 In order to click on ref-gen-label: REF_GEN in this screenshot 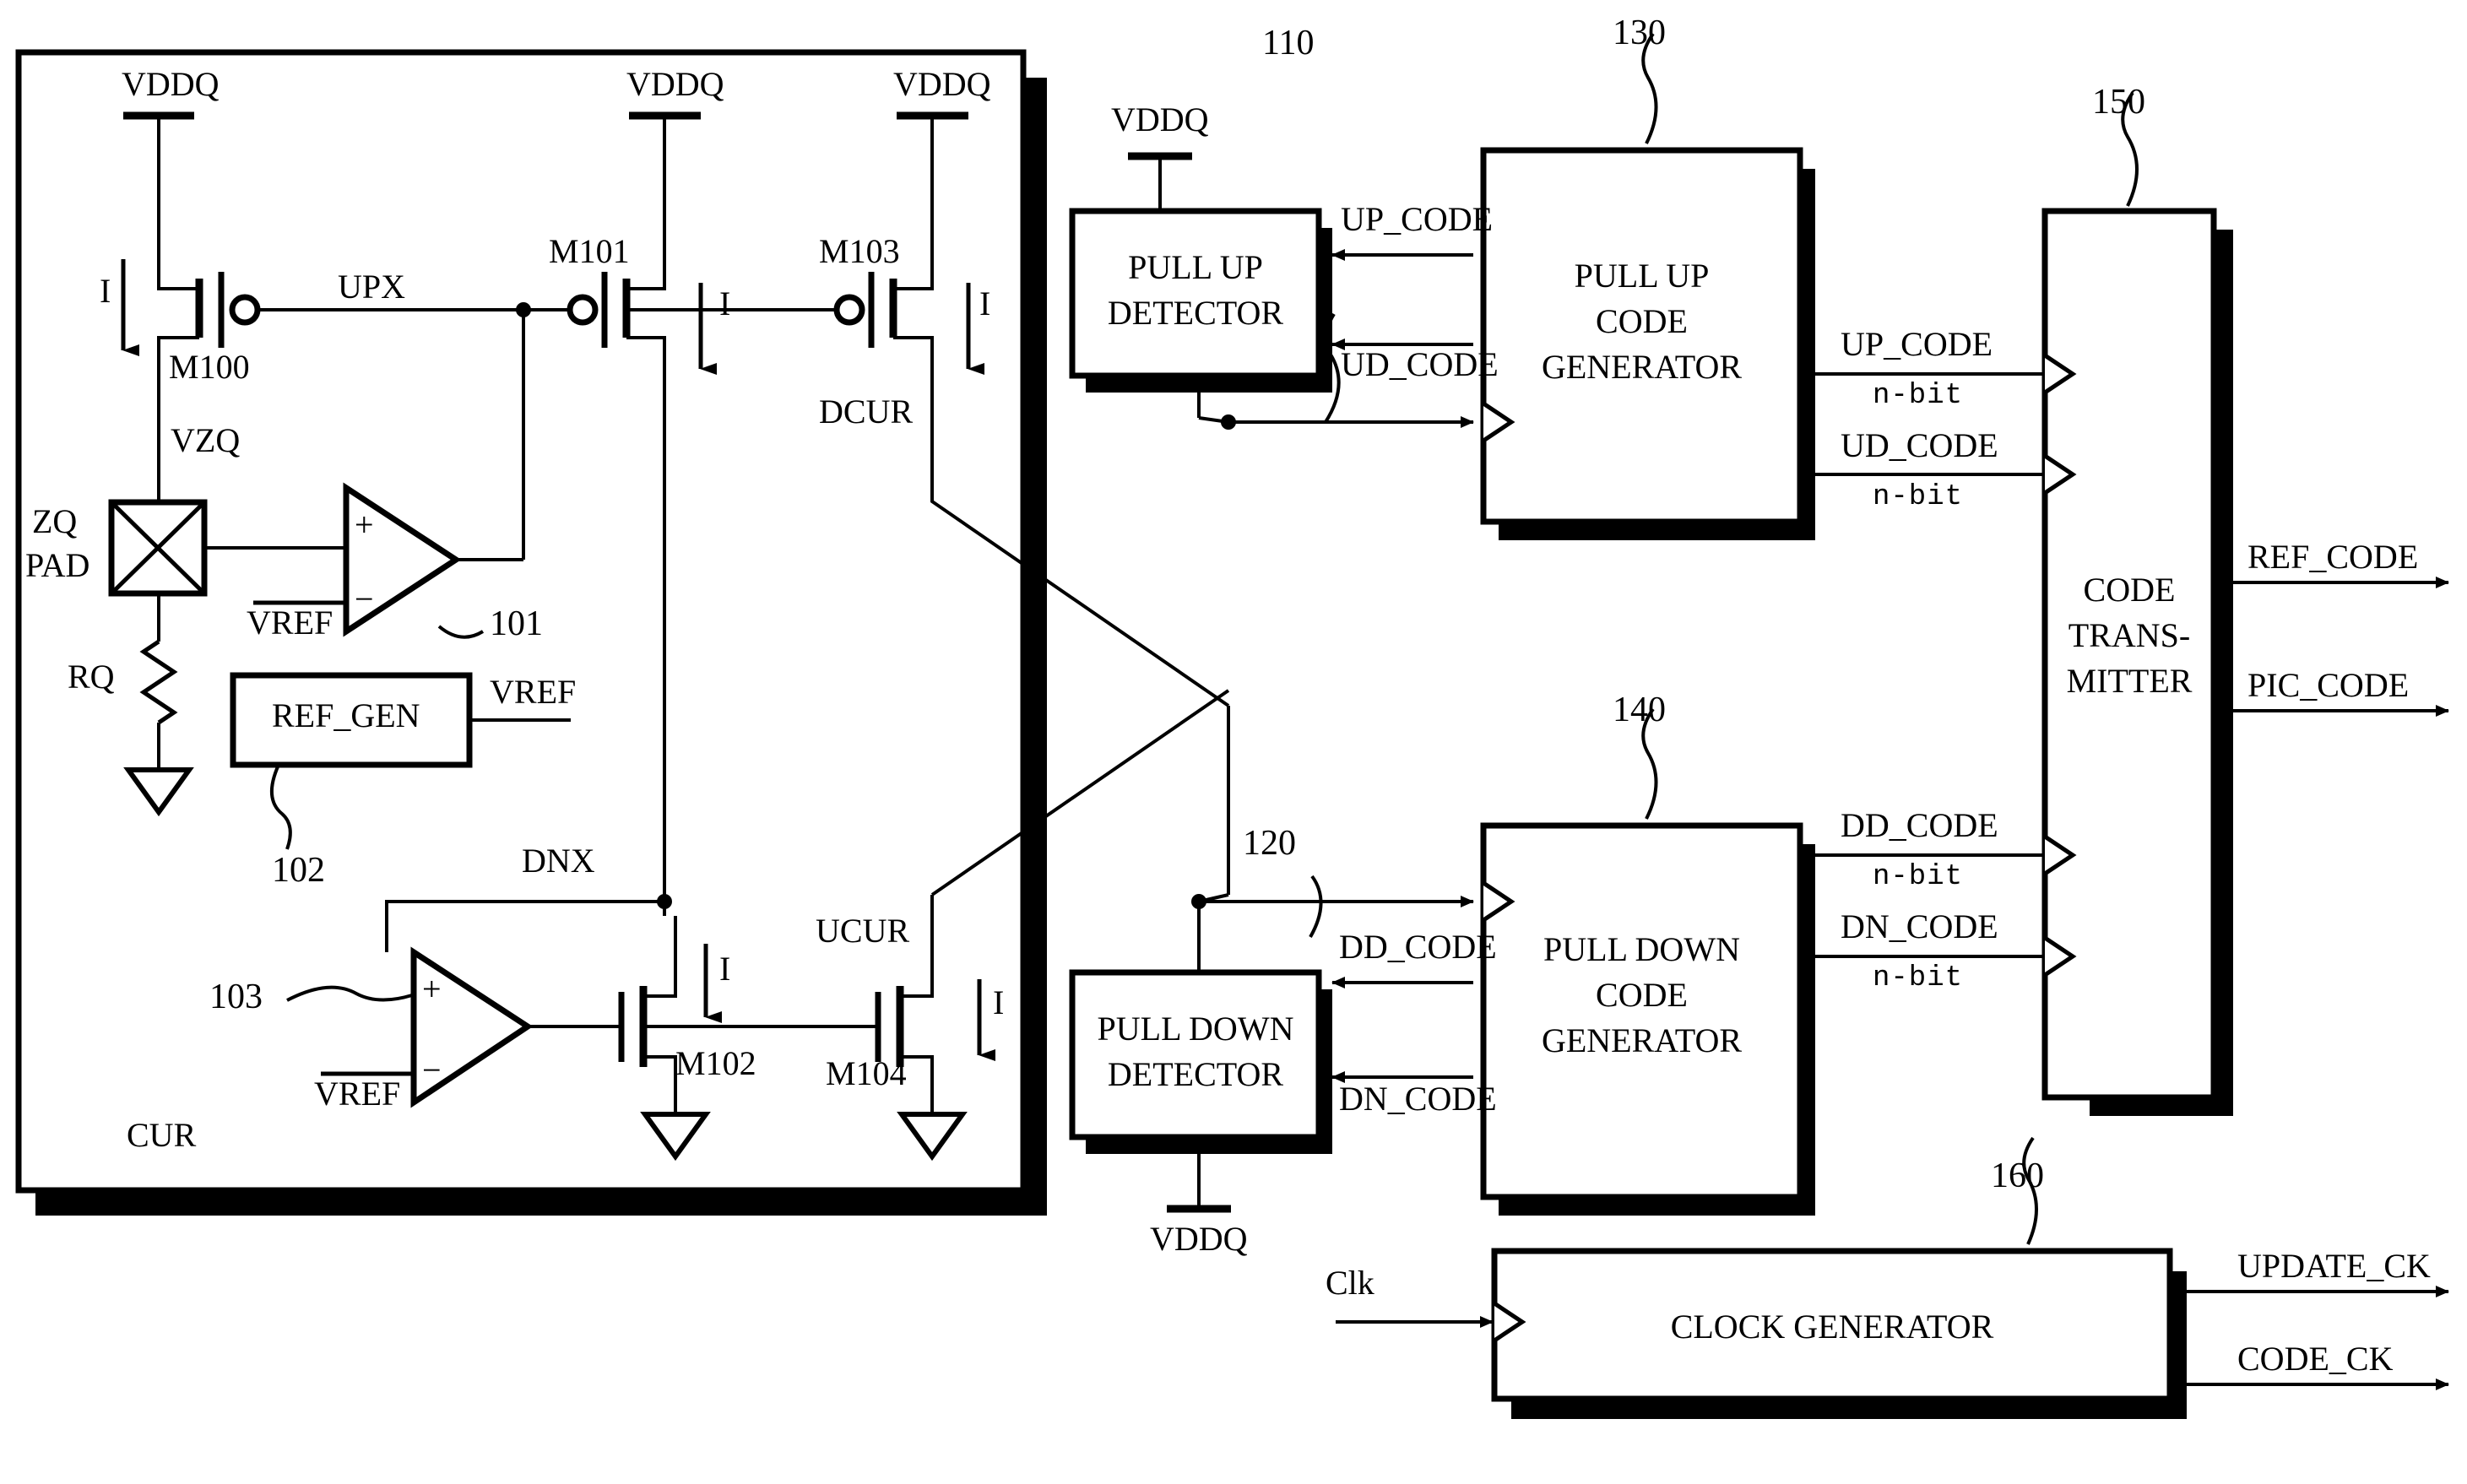, I will do `click(346, 715)`.